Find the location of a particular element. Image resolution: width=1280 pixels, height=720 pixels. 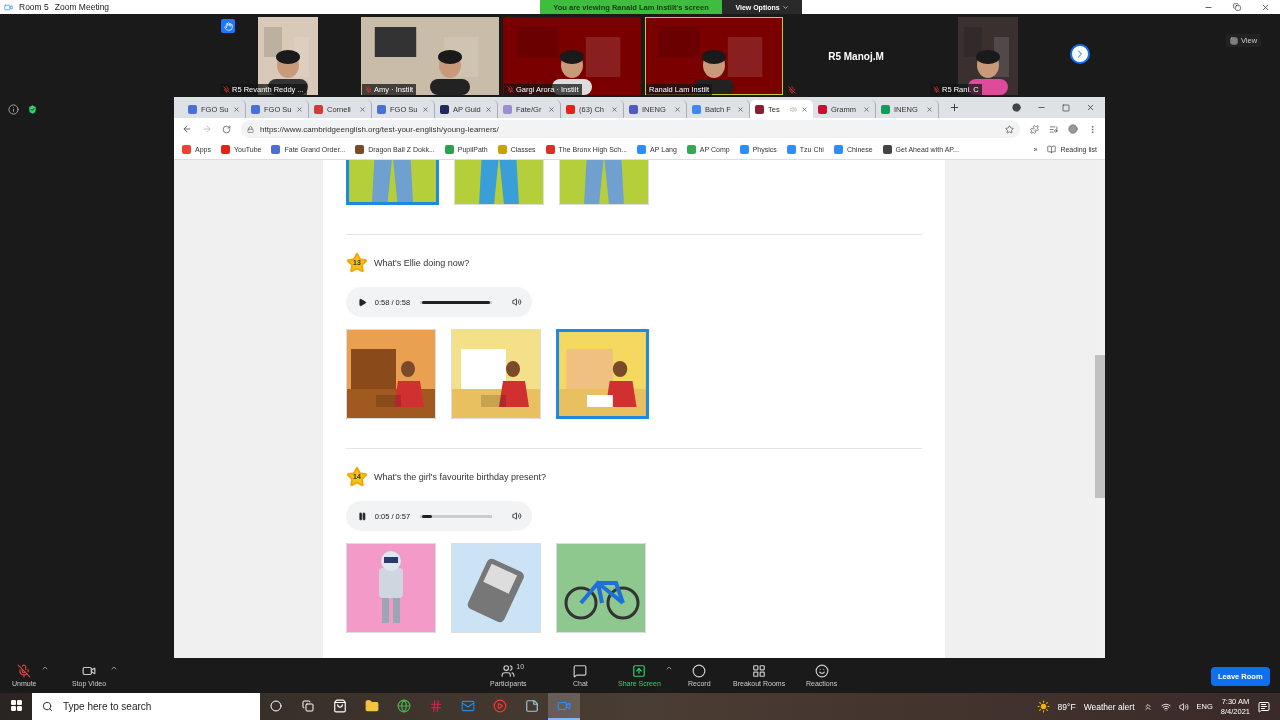

record-icon is located at coordinates (699, 671).